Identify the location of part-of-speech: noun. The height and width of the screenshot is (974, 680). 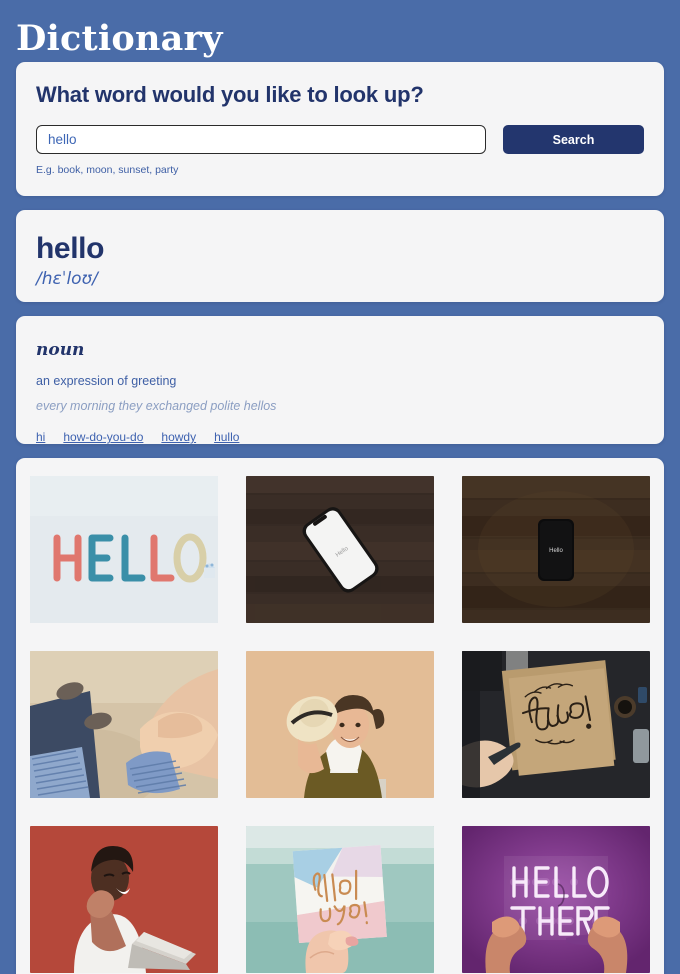
(60, 350).